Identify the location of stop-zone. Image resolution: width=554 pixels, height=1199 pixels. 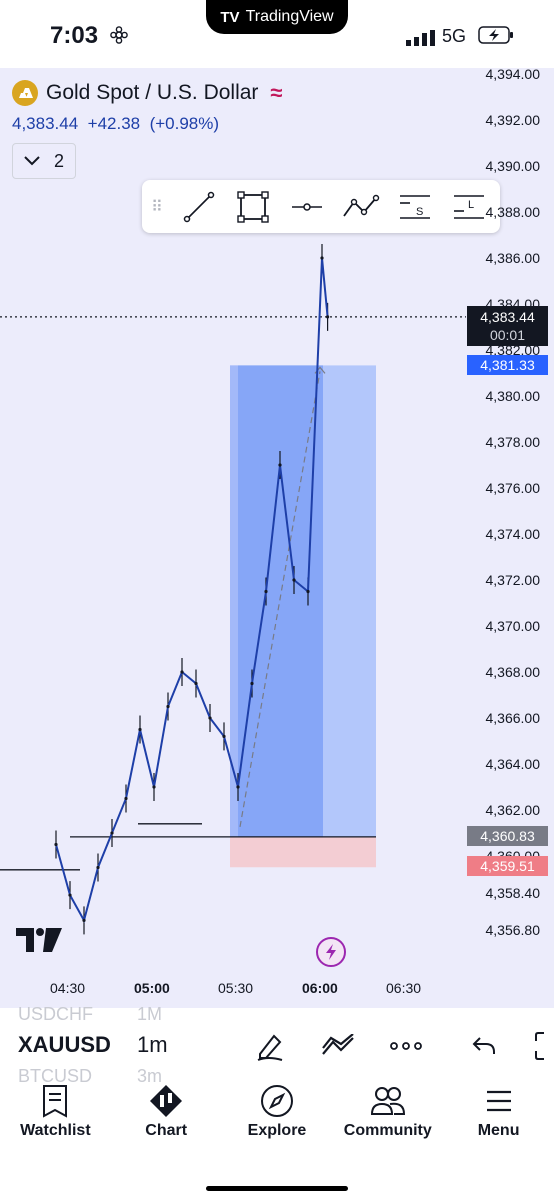
(303, 852).